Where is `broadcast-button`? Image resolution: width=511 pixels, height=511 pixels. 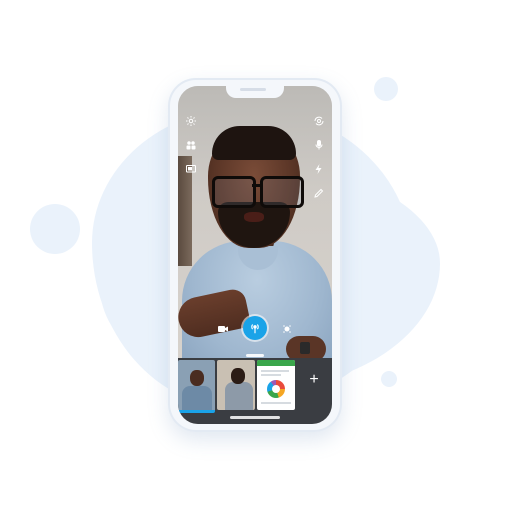
broadcast-button is located at coordinates (255, 328).